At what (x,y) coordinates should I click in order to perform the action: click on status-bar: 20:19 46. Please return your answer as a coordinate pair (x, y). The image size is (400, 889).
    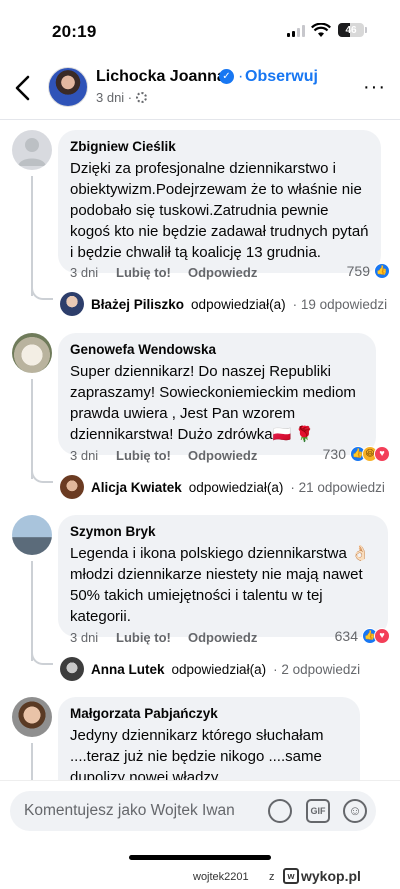
    Looking at the image, I should click on (200, 30).